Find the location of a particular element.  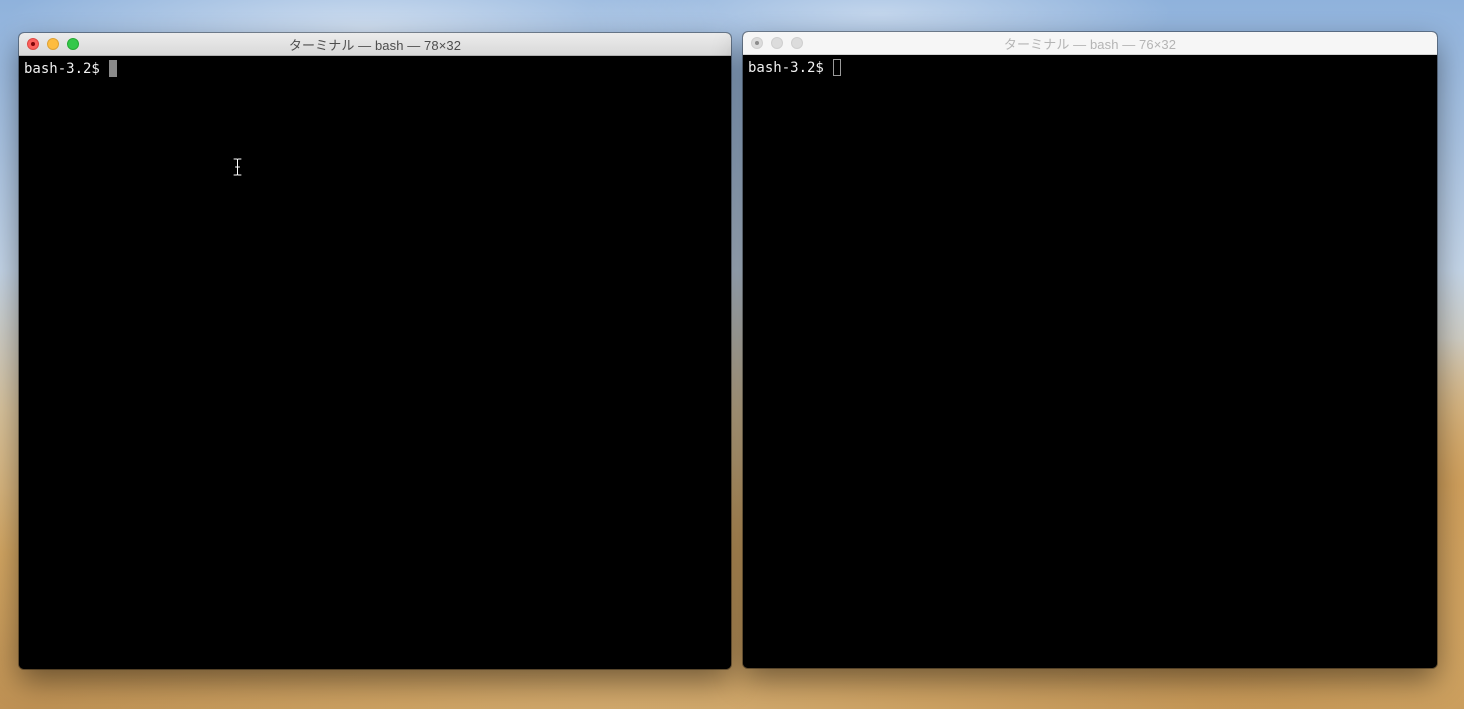

window-titlebar: ターミナル — bash — 78×32 is located at coordinates (375, 44).